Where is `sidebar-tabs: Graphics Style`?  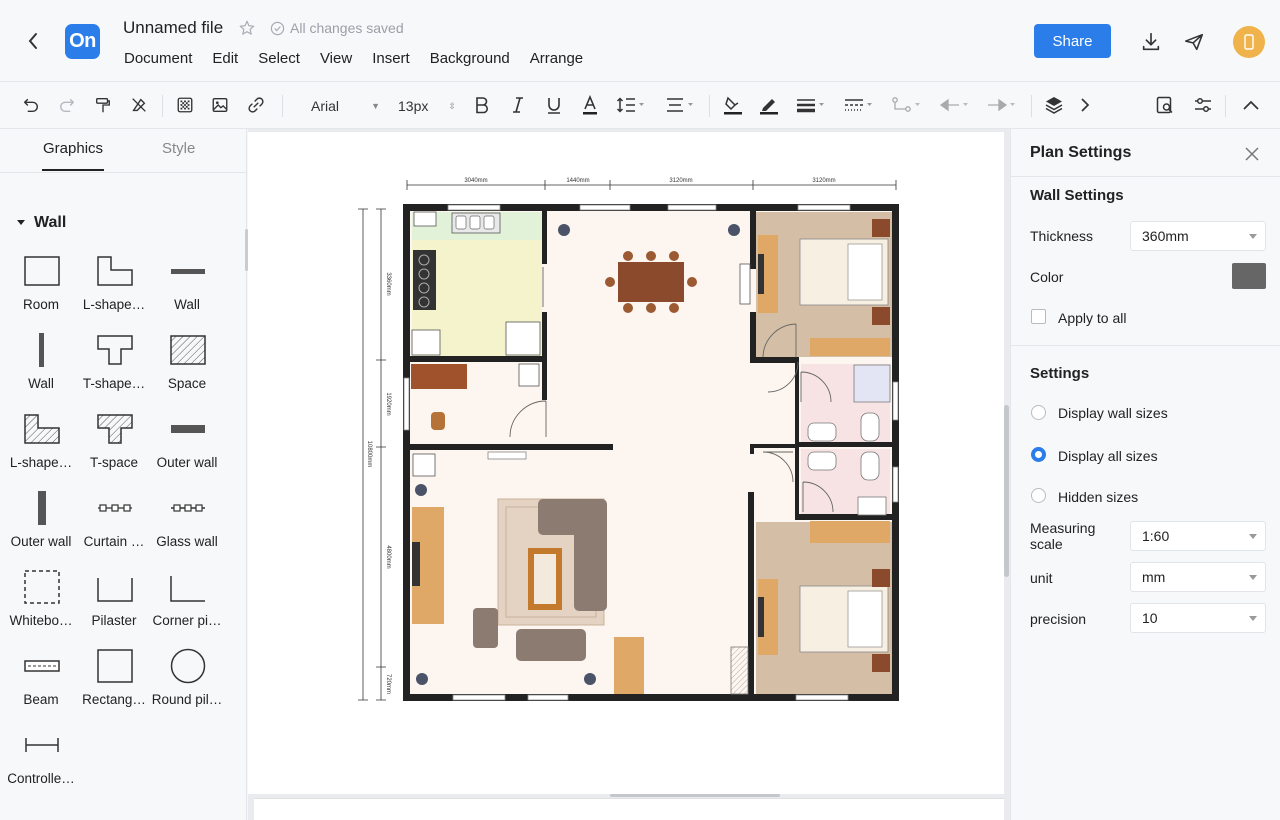 sidebar-tabs: Graphics Style is located at coordinates (123, 151).